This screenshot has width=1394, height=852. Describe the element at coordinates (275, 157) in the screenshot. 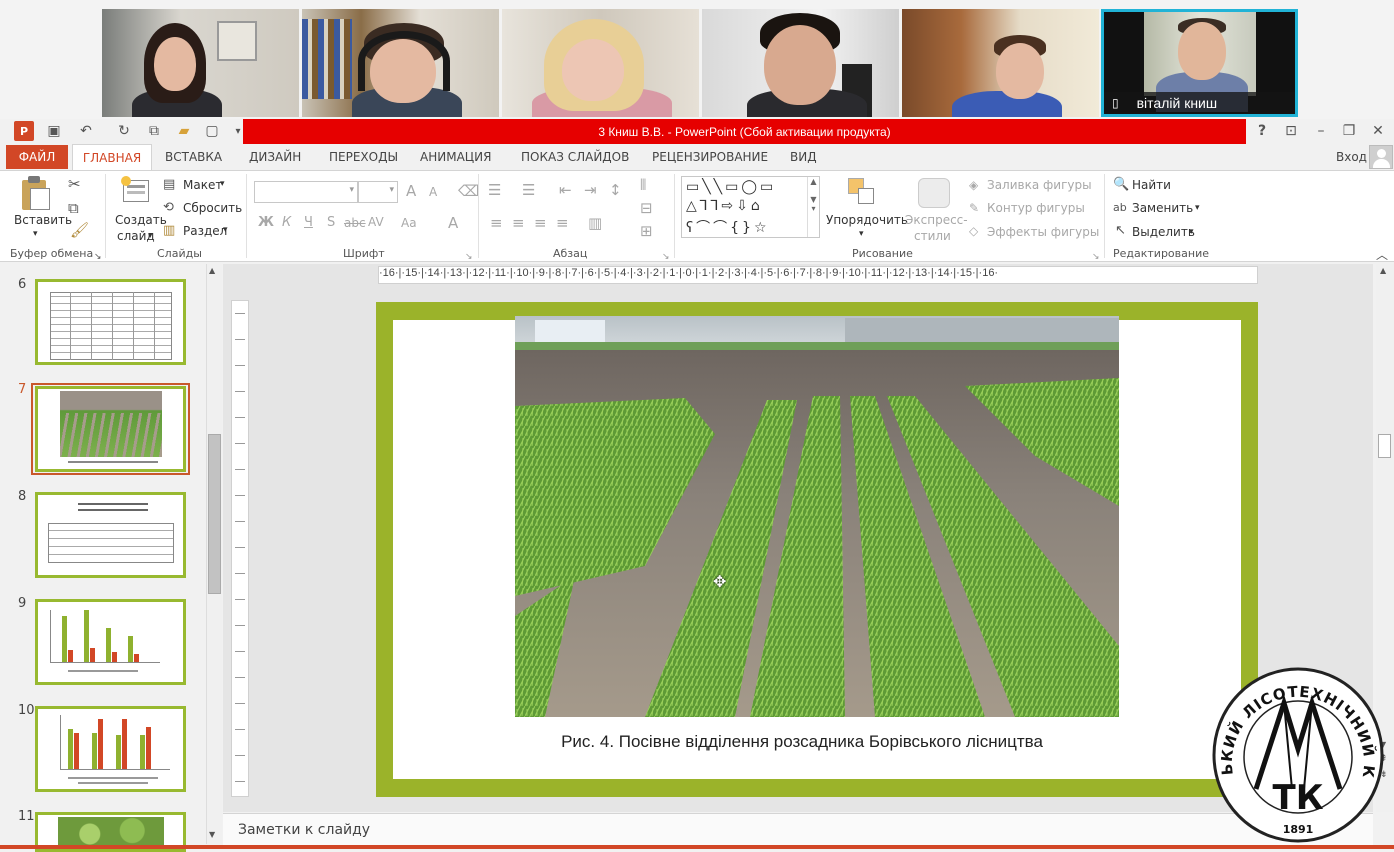

I see `tab-design: ДИЗАЙН` at that location.